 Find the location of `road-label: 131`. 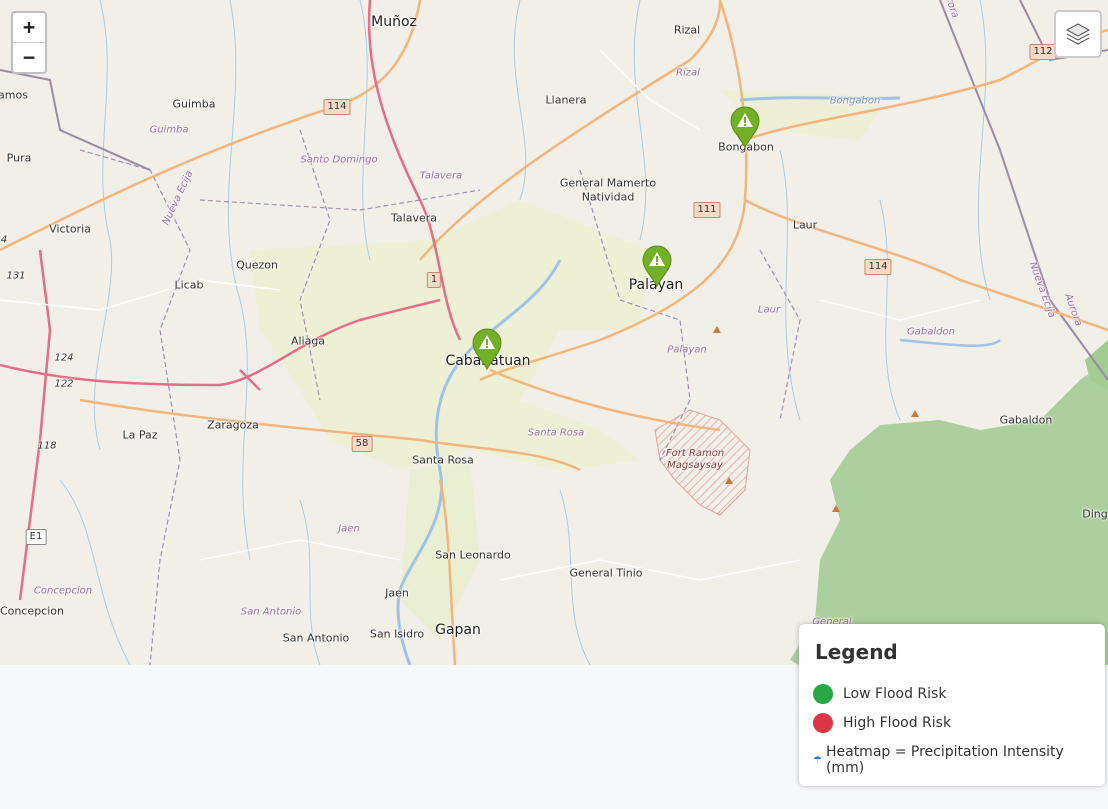

road-label: 131 is located at coordinates (16, 276).